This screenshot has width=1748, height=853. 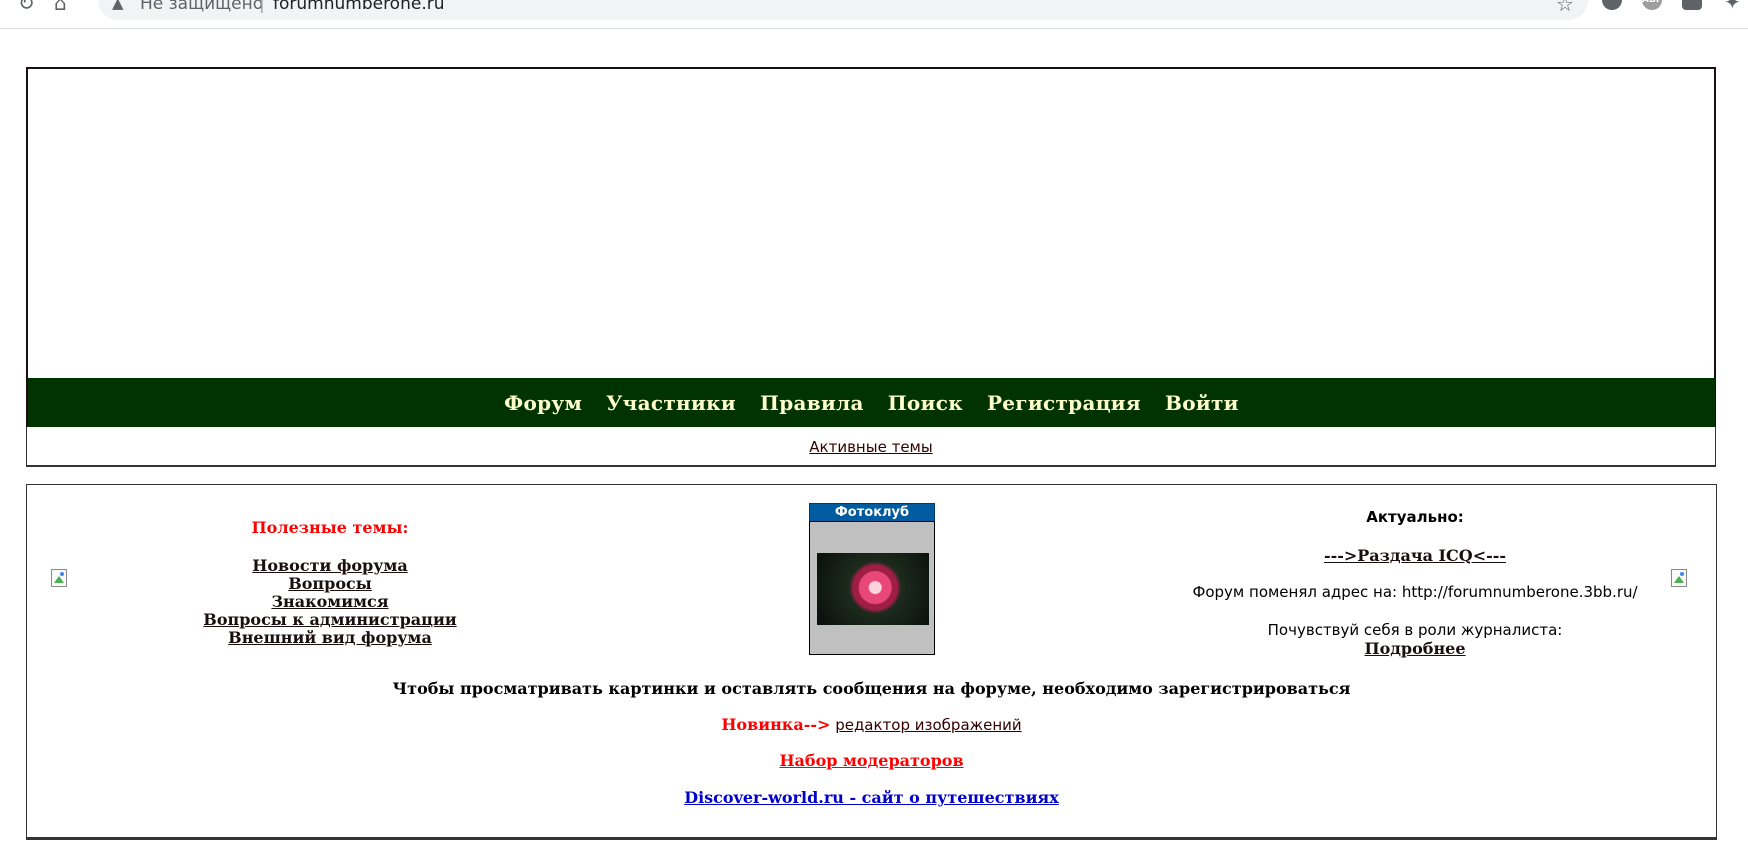 I want to click on nav-members: Участники, so click(x=671, y=403).